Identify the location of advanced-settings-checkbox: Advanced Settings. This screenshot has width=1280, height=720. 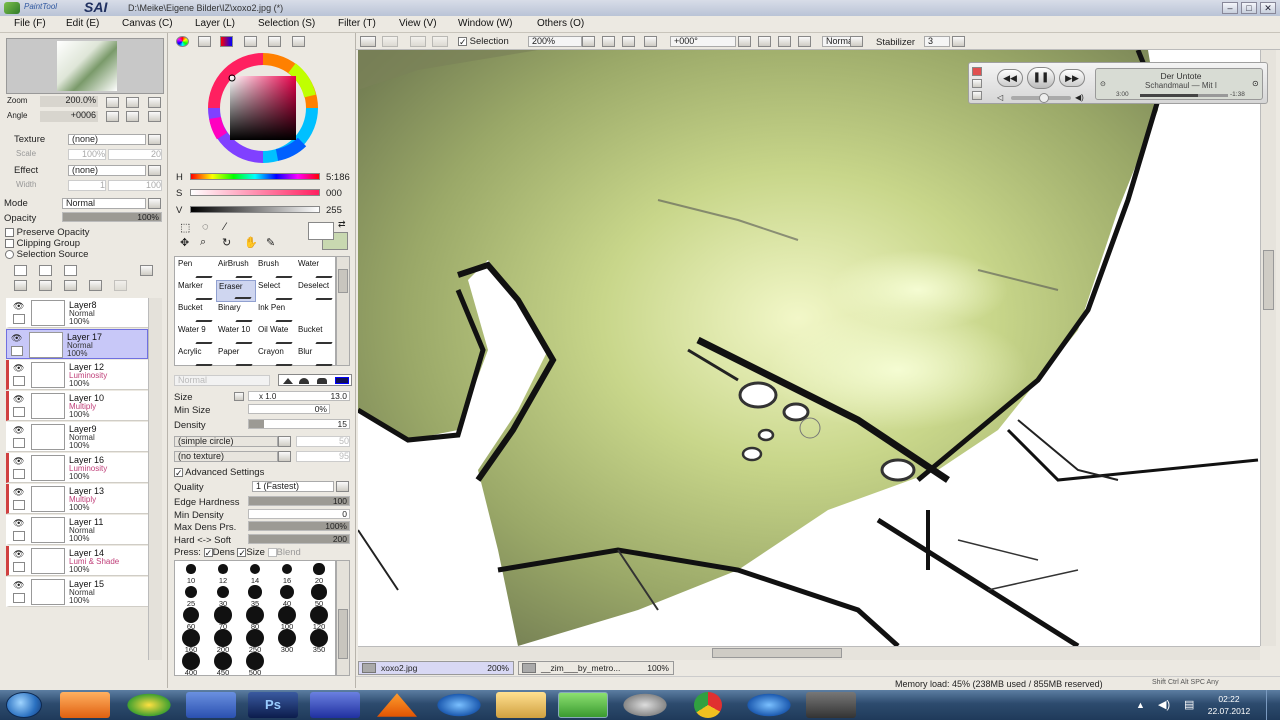
(219, 472).